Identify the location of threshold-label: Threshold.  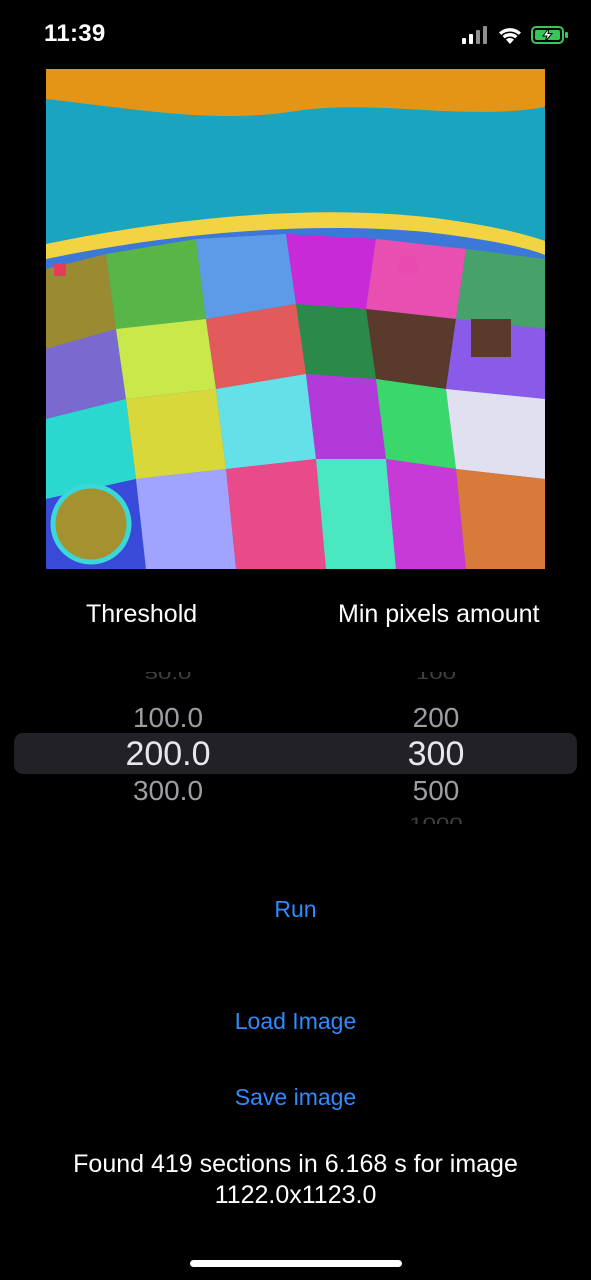
(142, 614).